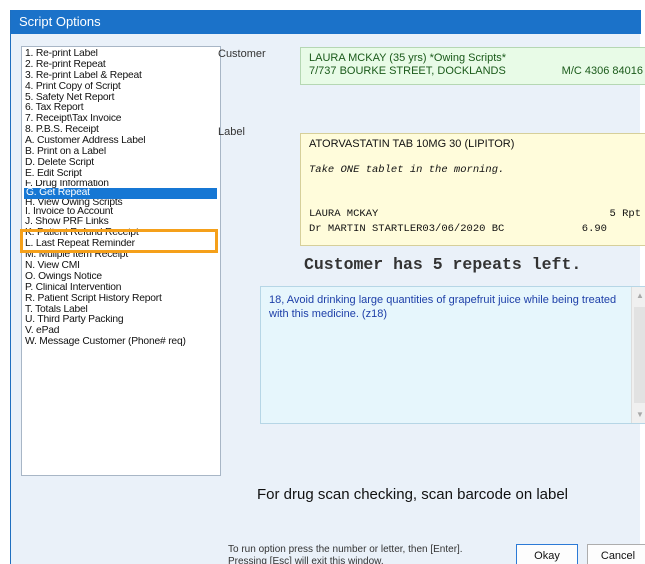  I want to click on option-item: 6. Tax Report, so click(122, 108).